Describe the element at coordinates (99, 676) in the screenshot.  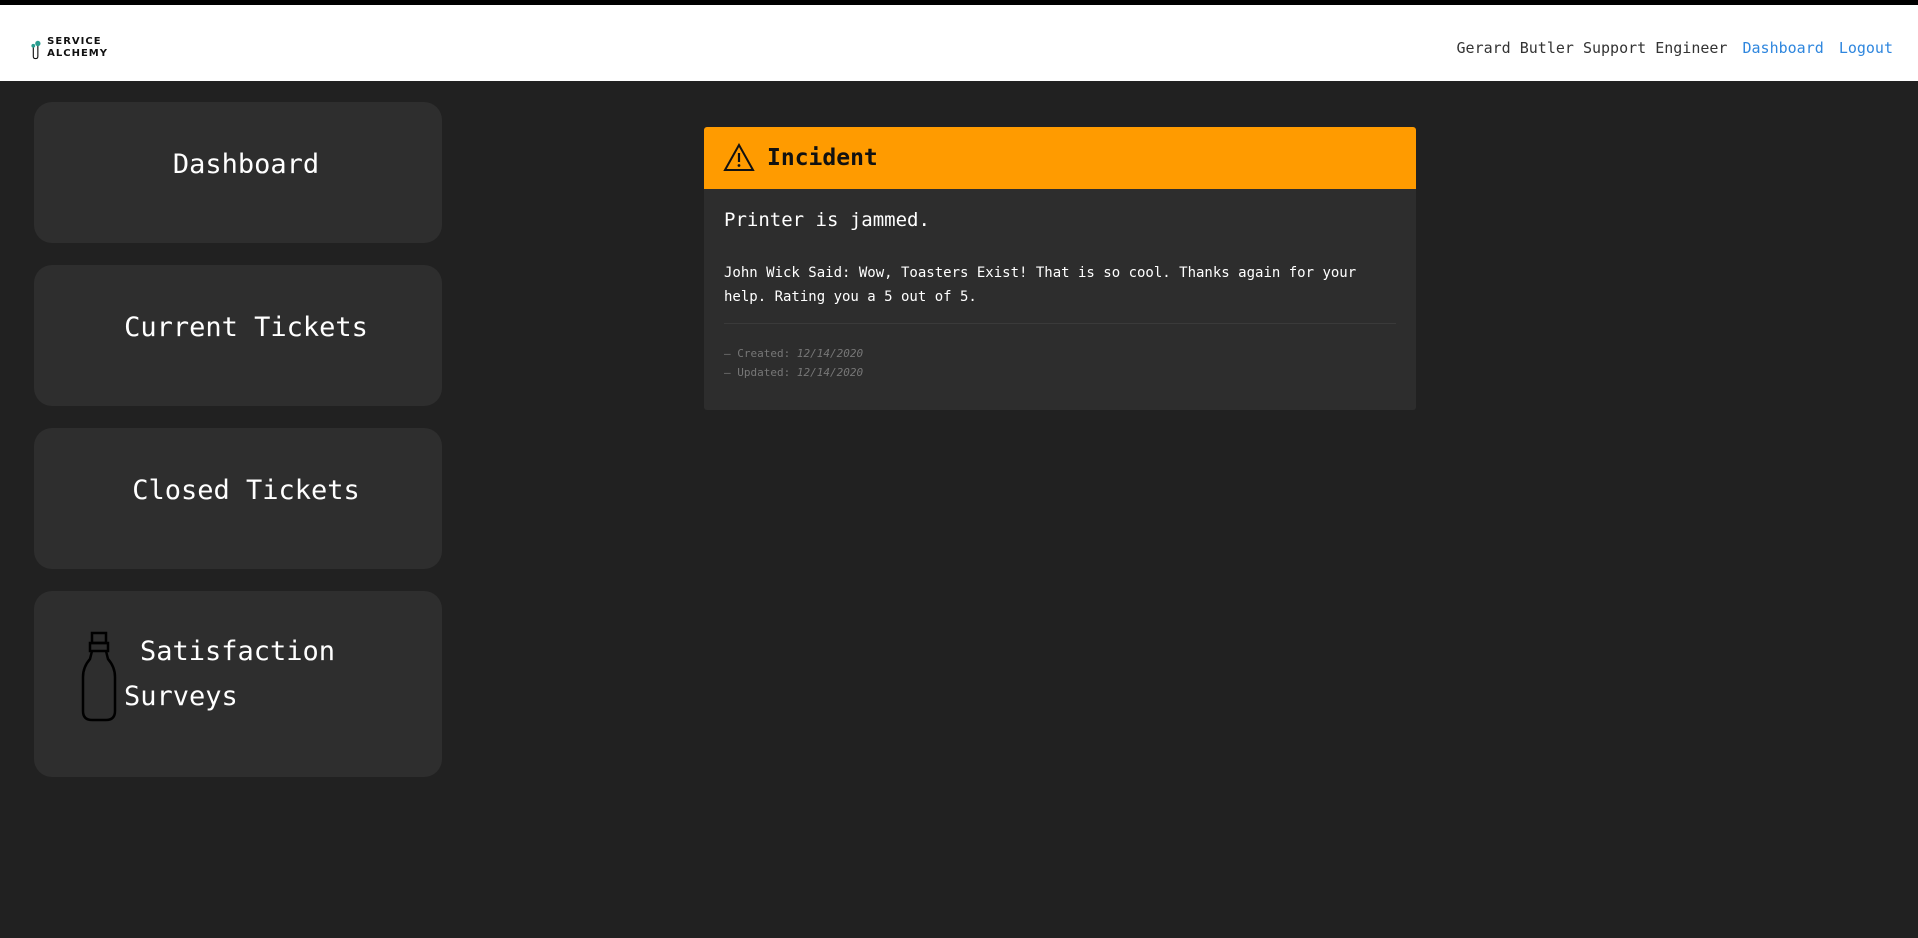
I see `bottle-icon` at that location.